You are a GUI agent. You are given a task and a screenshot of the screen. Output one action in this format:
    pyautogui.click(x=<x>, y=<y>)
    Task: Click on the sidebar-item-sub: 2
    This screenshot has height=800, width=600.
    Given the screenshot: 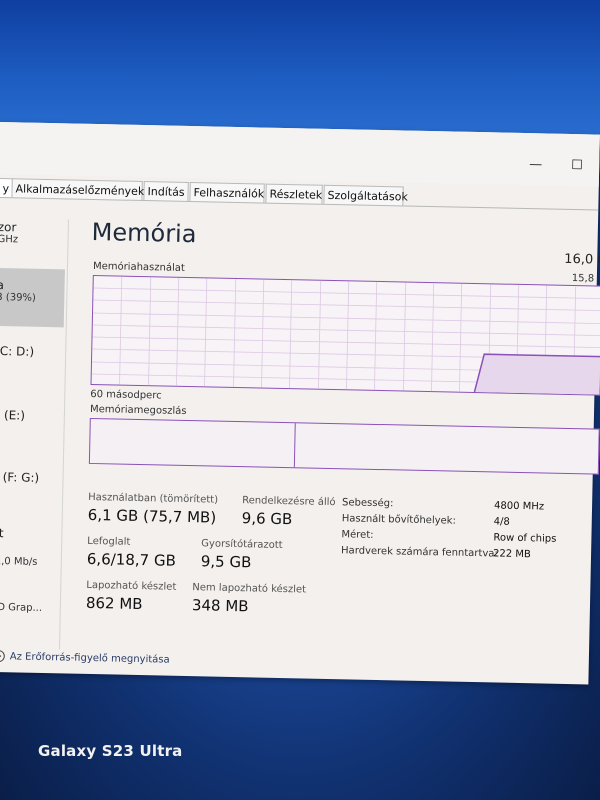 What is the action you would take?
    pyautogui.click(x=1, y=545)
    